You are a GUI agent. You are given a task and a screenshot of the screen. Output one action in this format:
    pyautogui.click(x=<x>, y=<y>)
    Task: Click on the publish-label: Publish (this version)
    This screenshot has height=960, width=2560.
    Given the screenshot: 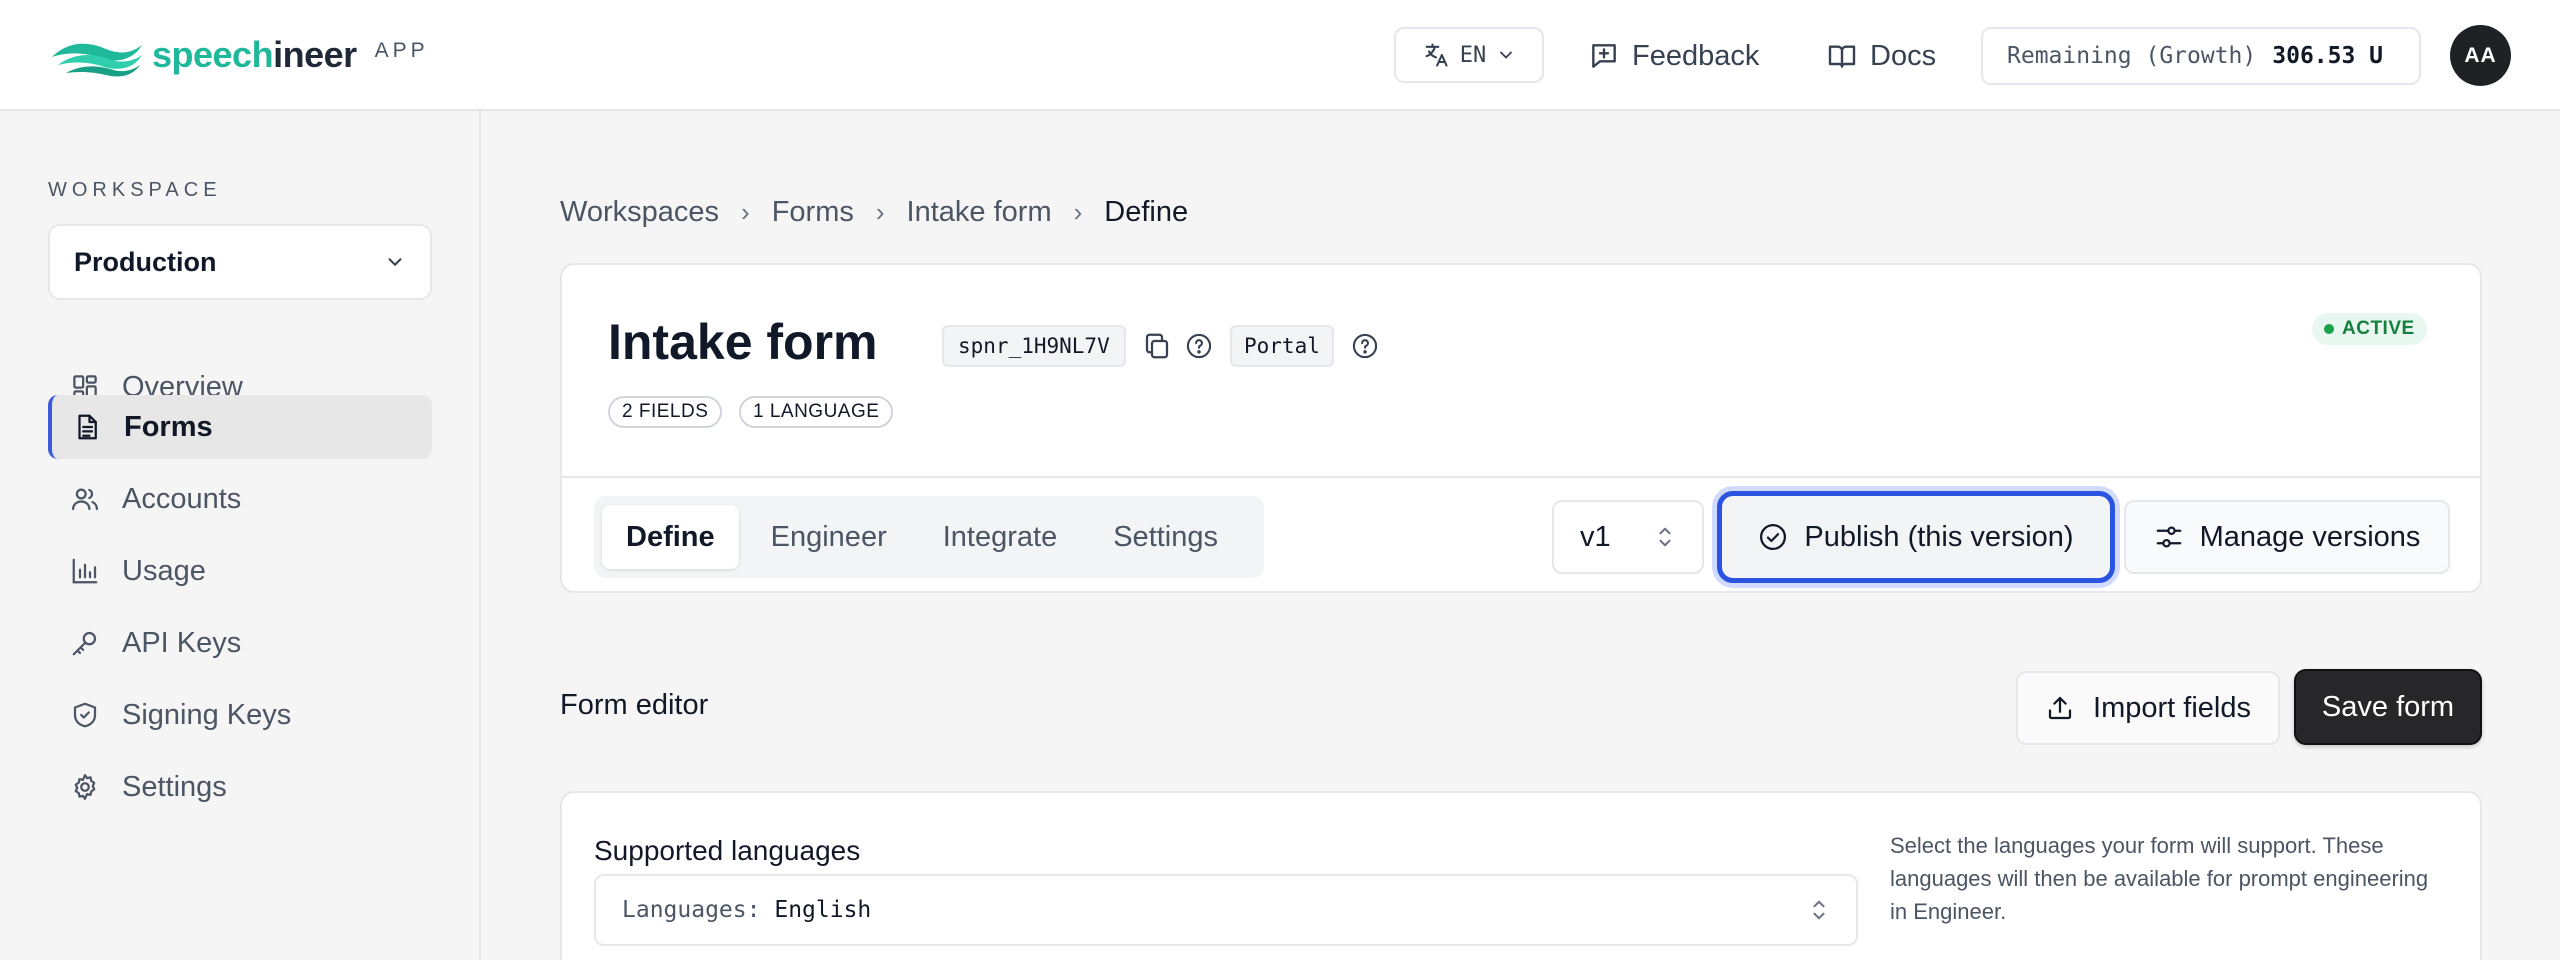 What is the action you would take?
    pyautogui.click(x=1939, y=536)
    